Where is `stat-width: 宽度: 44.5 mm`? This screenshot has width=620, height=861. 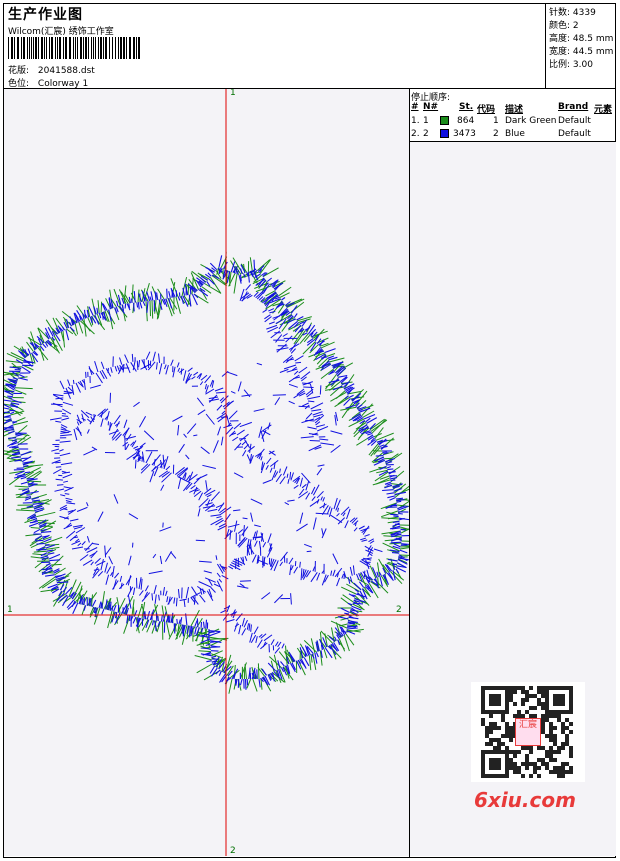
stat-width: 宽度: 44.5 mm is located at coordinates (581, 52).